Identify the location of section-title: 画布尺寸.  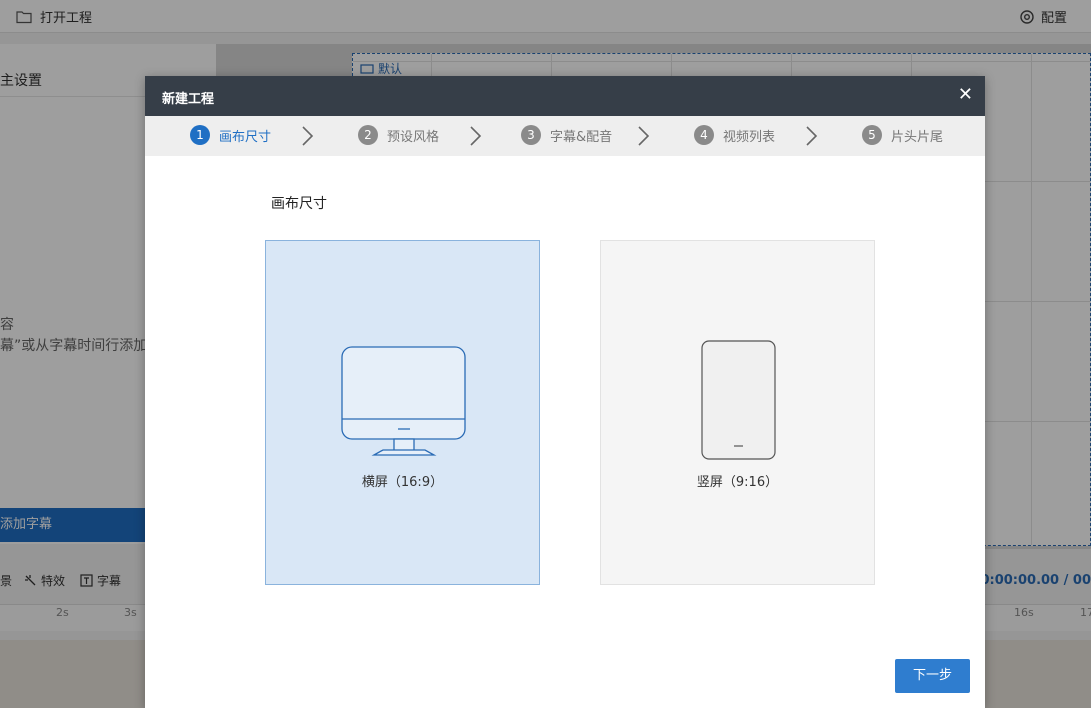
(299, 204).